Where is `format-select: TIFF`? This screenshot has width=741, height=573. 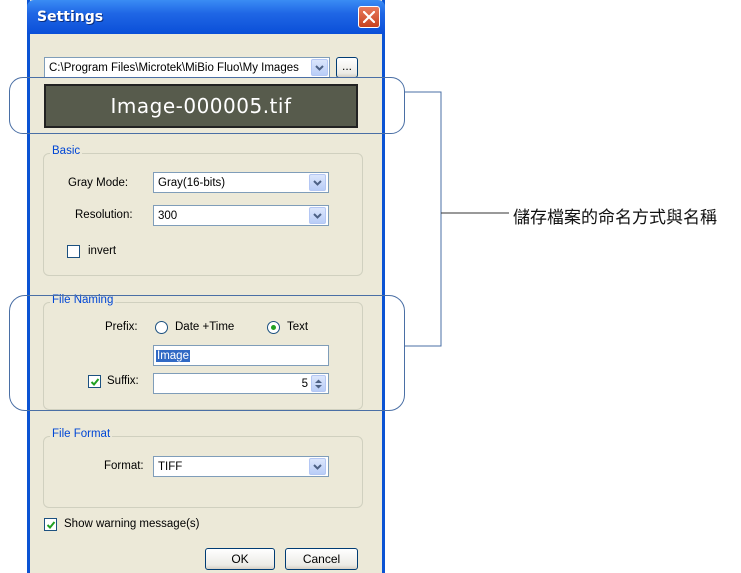
format-select: TIFF is located at coordinates (241, 466).